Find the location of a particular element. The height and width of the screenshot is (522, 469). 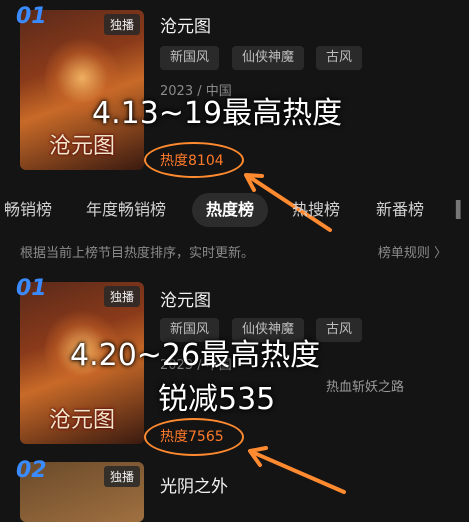

rank-number: 02 is located at coordinates (31, 470).